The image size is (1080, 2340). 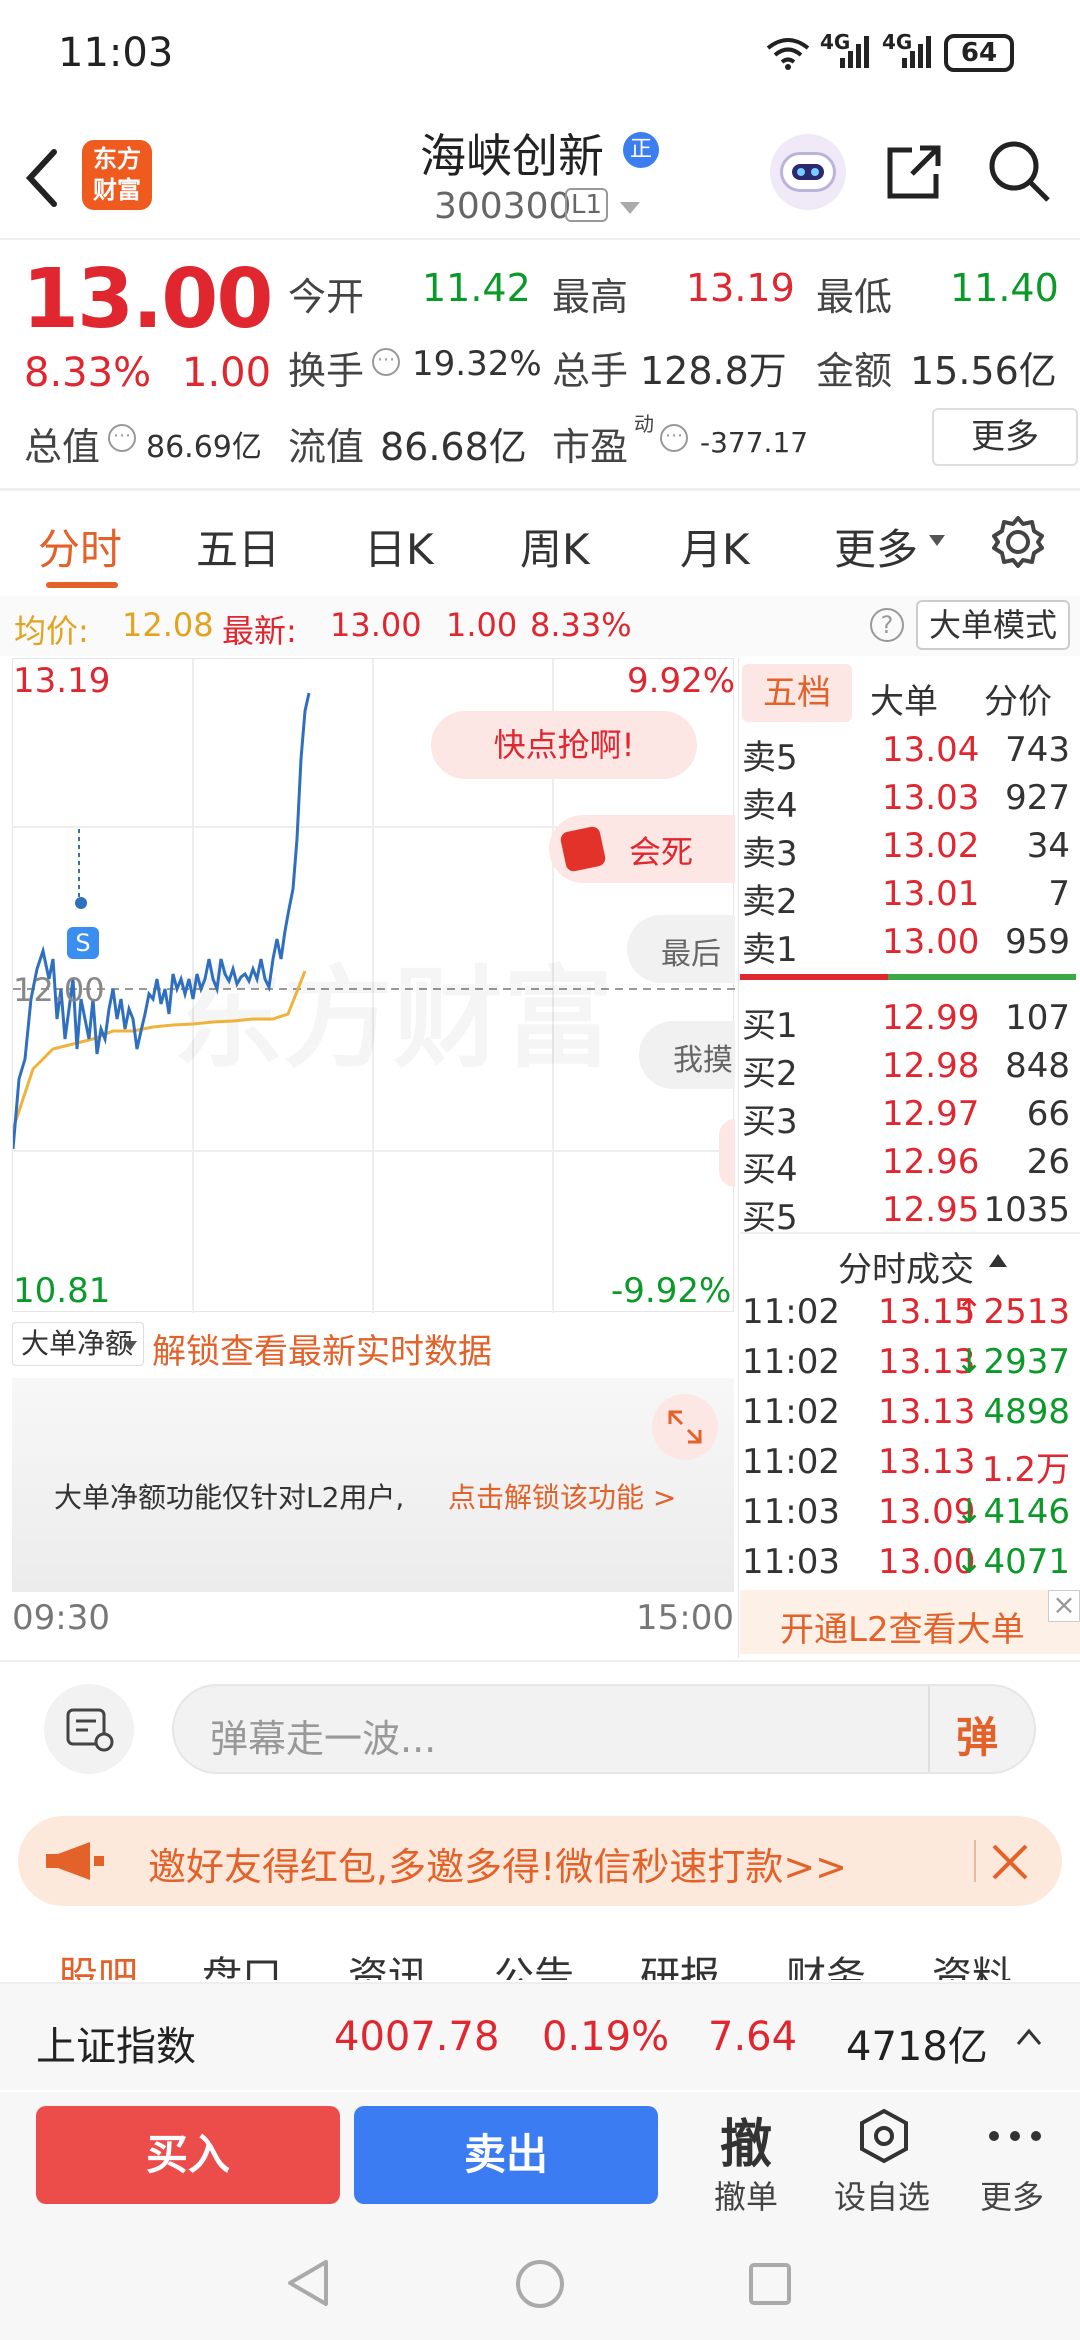 What do you see at coordinates (42, 178) in the screenshot?
I see `chevron-left-icon` at bounding box center [42, 178].